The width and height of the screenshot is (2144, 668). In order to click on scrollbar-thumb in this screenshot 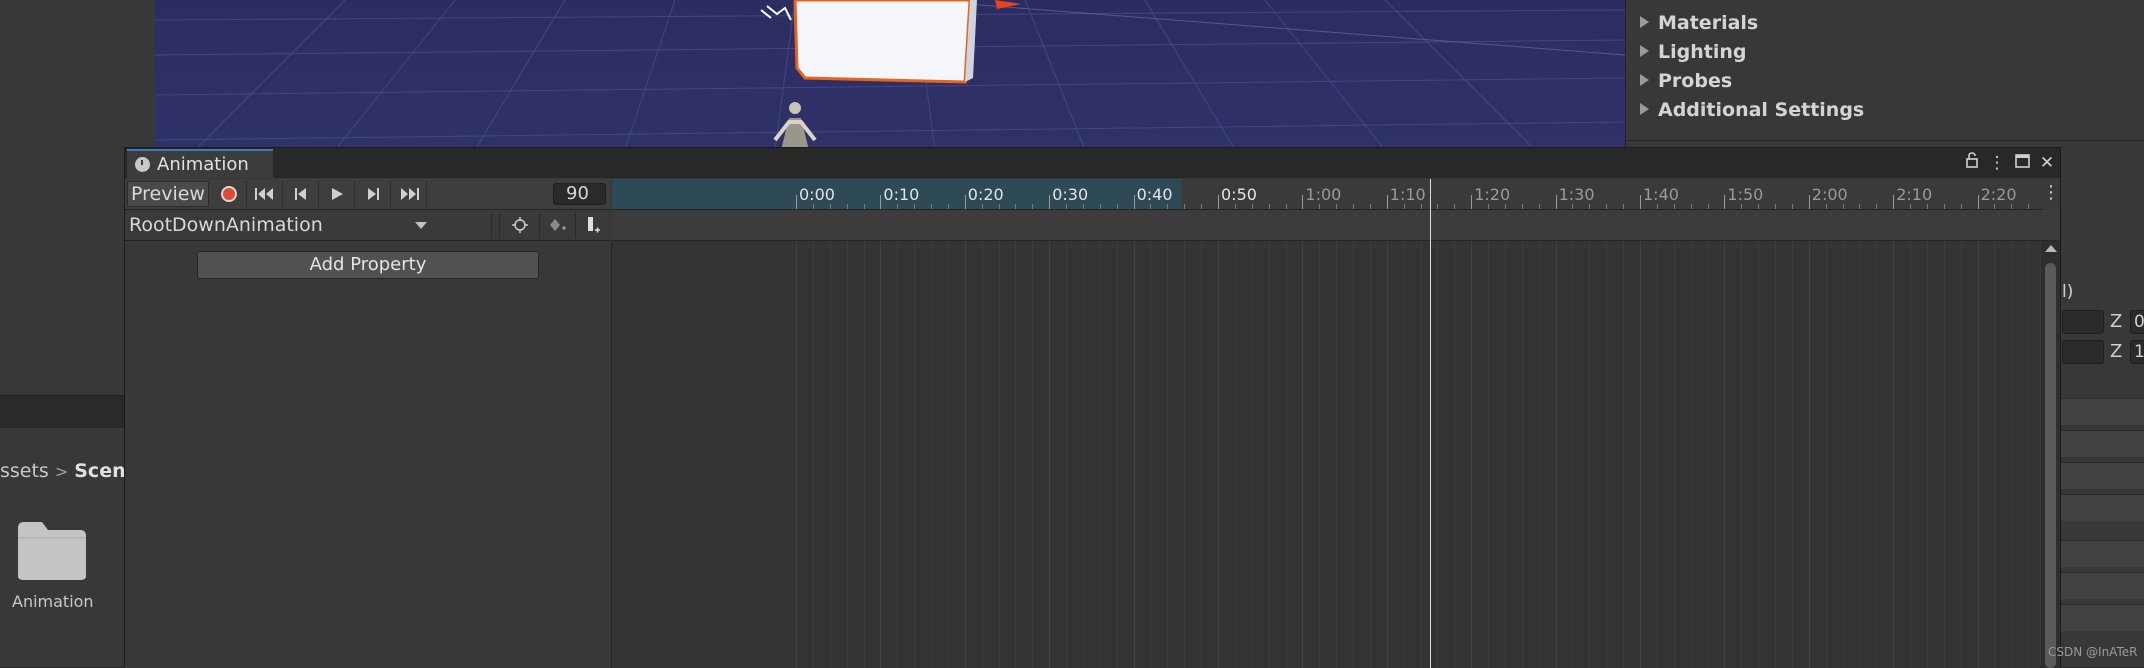, I will do `click(2050, 465)`.